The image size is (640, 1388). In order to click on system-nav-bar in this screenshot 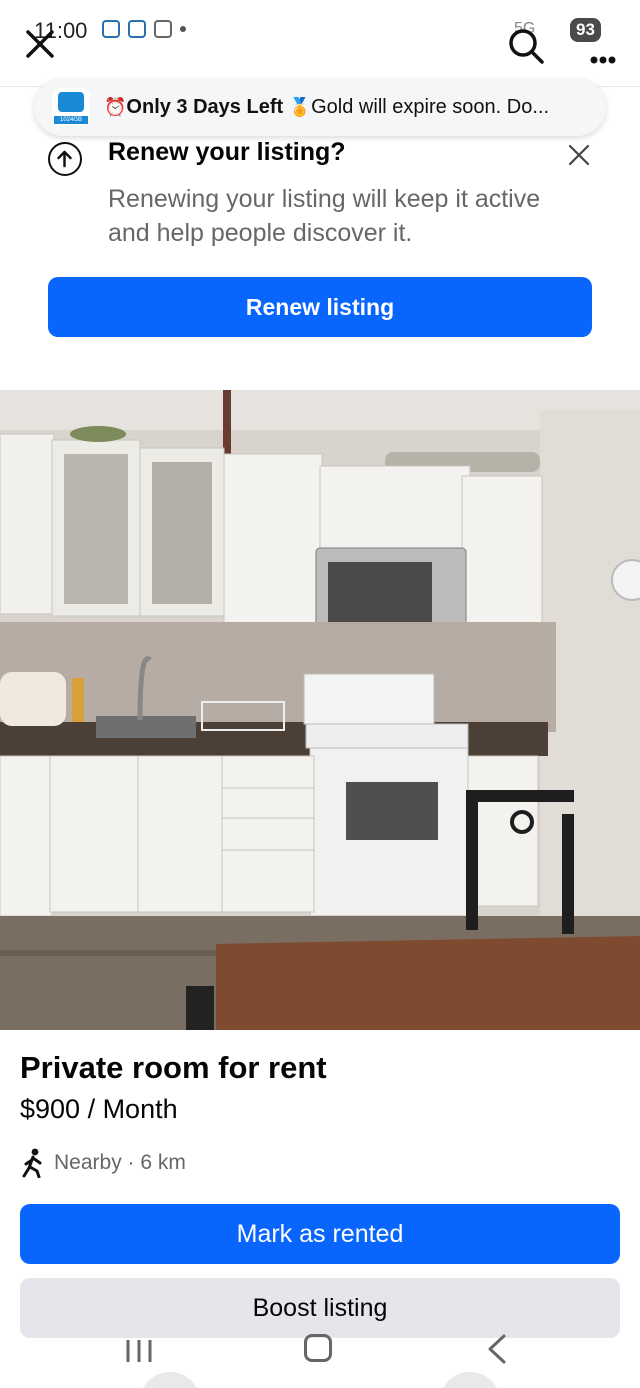, I will do `click(320, 1354)`.